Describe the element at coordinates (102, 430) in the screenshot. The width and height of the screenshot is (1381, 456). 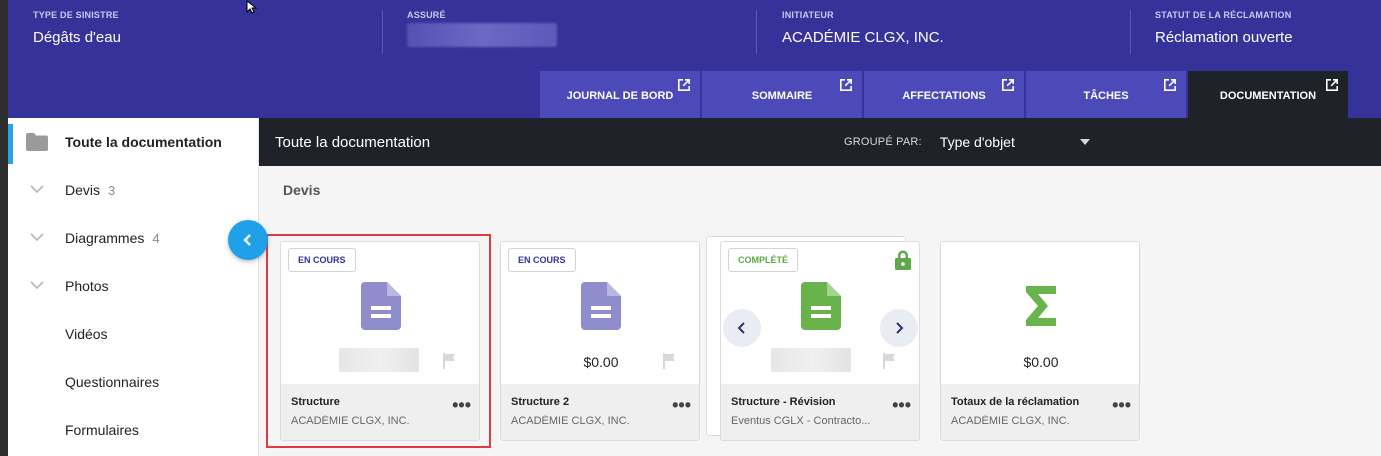
I see `sidebar-item-label: Formulaires` at that location.